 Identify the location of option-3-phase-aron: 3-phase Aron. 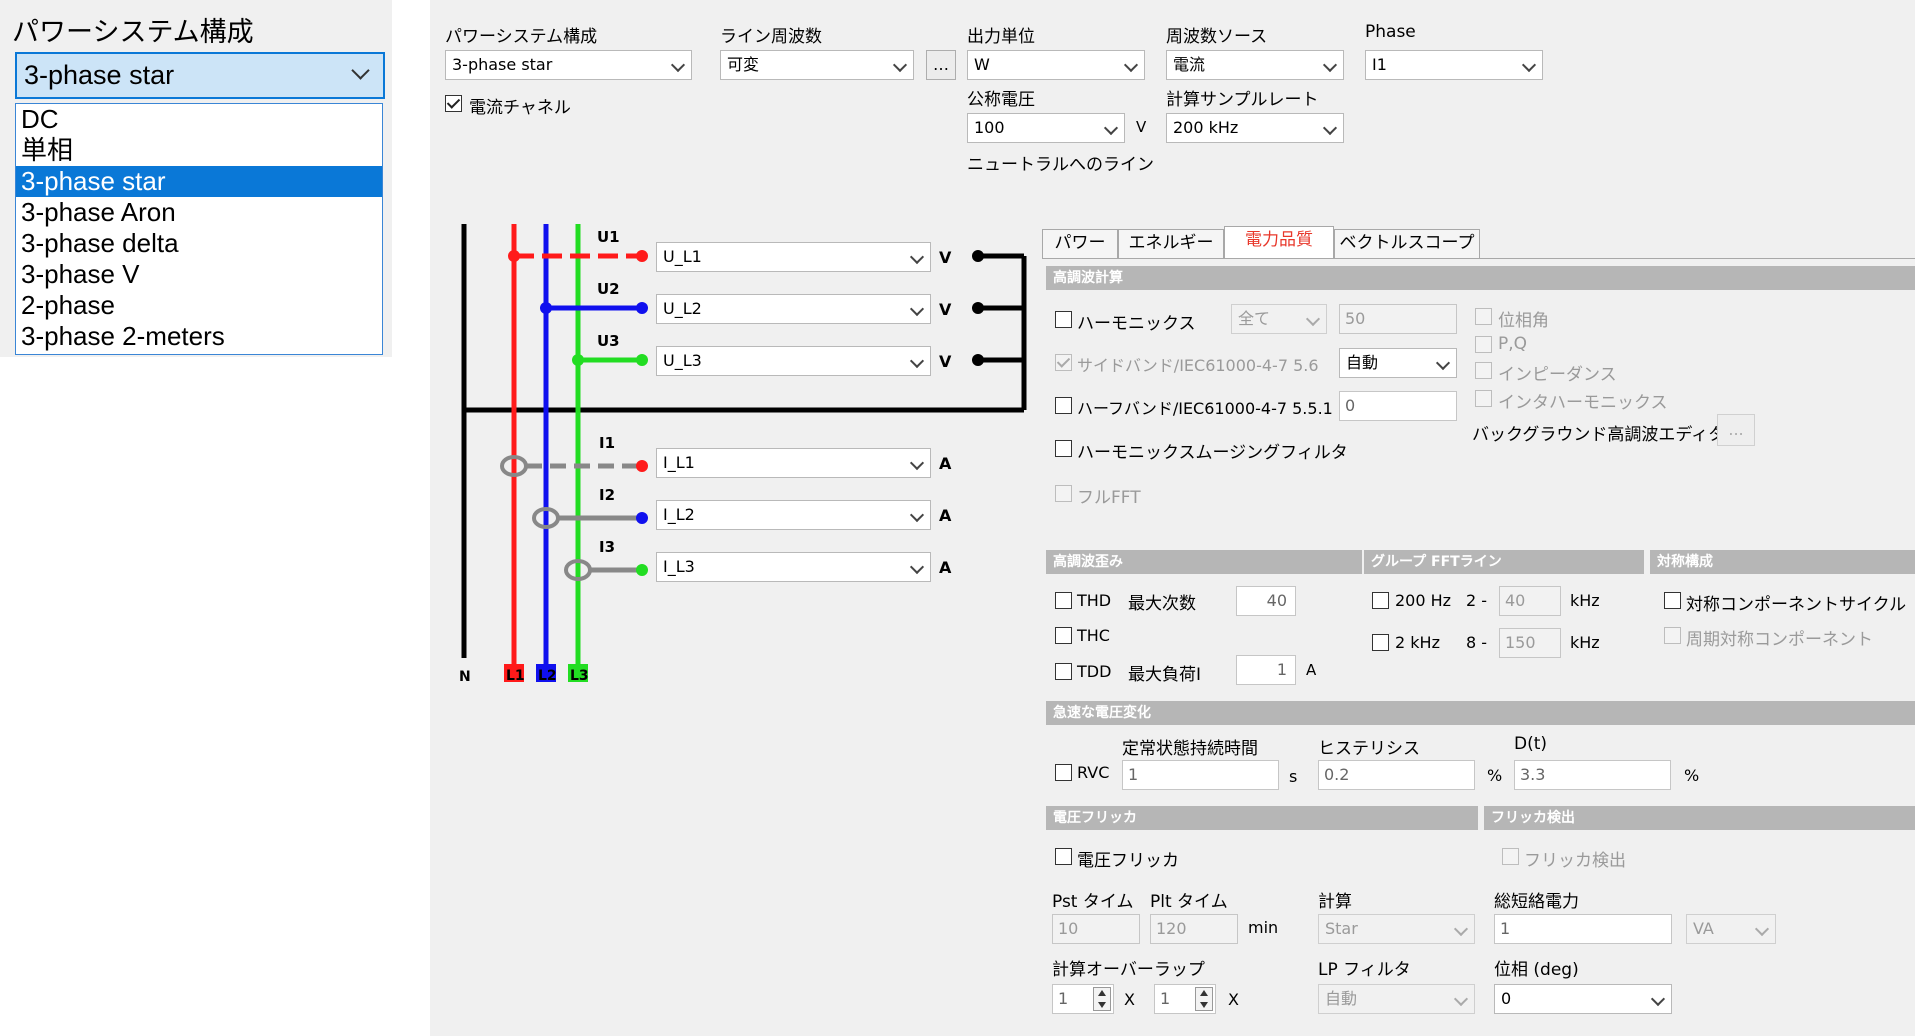
(199, 212).